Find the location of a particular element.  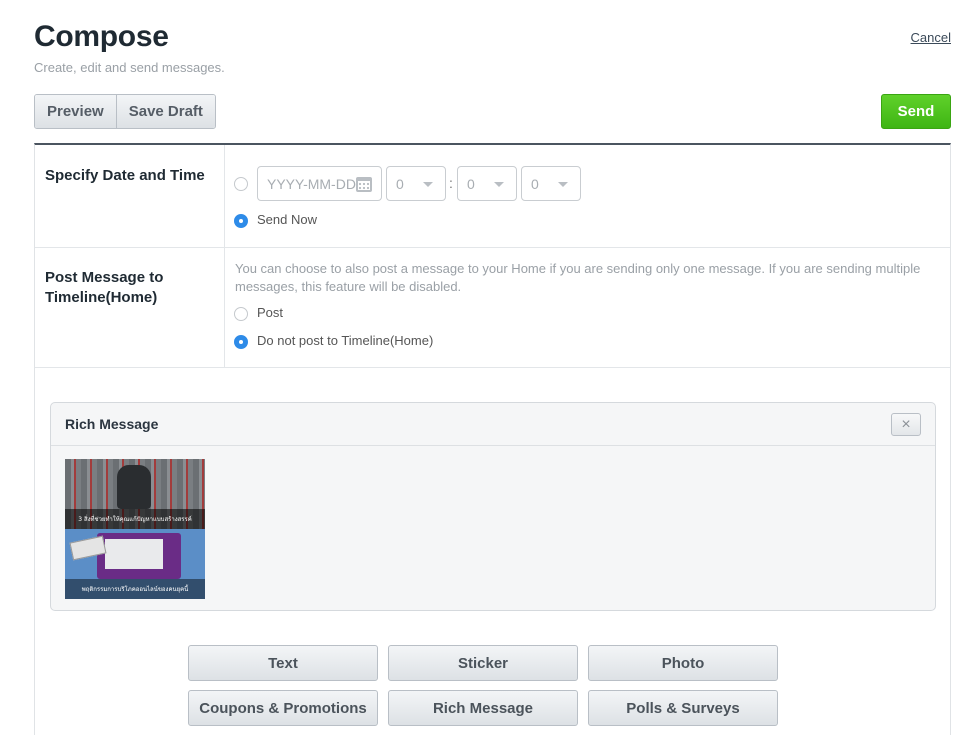

text-type-button: Text is located at coordinates (283, 663).